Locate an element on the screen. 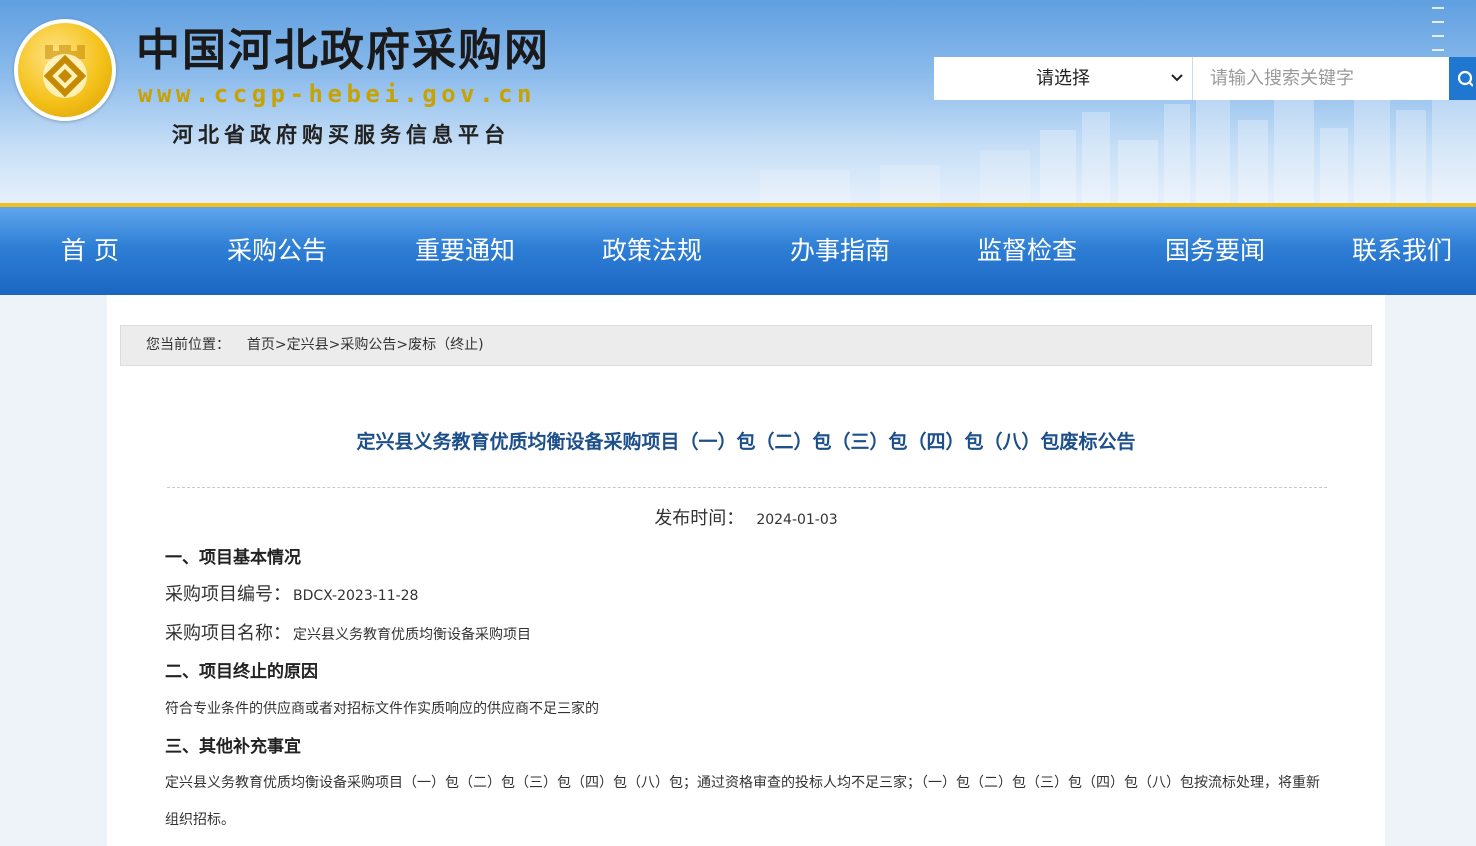  nav-item-policies: 政策法规 is located at coordinates (652, 251).